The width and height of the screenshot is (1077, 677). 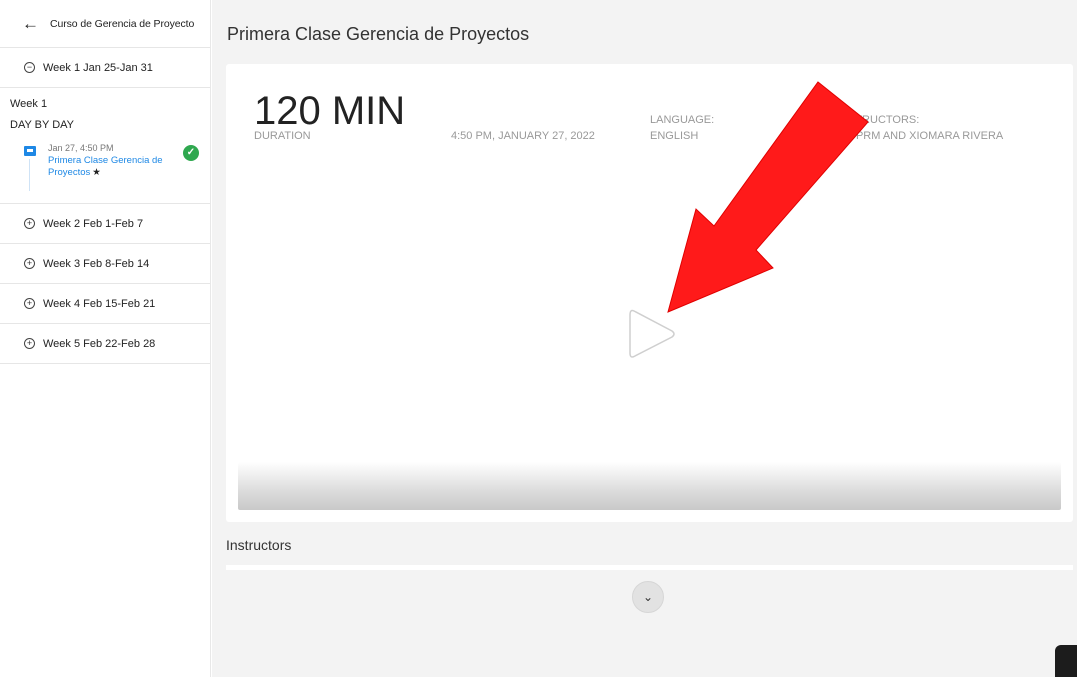 What do you see at coordinates (96, 172) in the screenshot?
I see `star-icon: ★` at bounding box center [96, 172].